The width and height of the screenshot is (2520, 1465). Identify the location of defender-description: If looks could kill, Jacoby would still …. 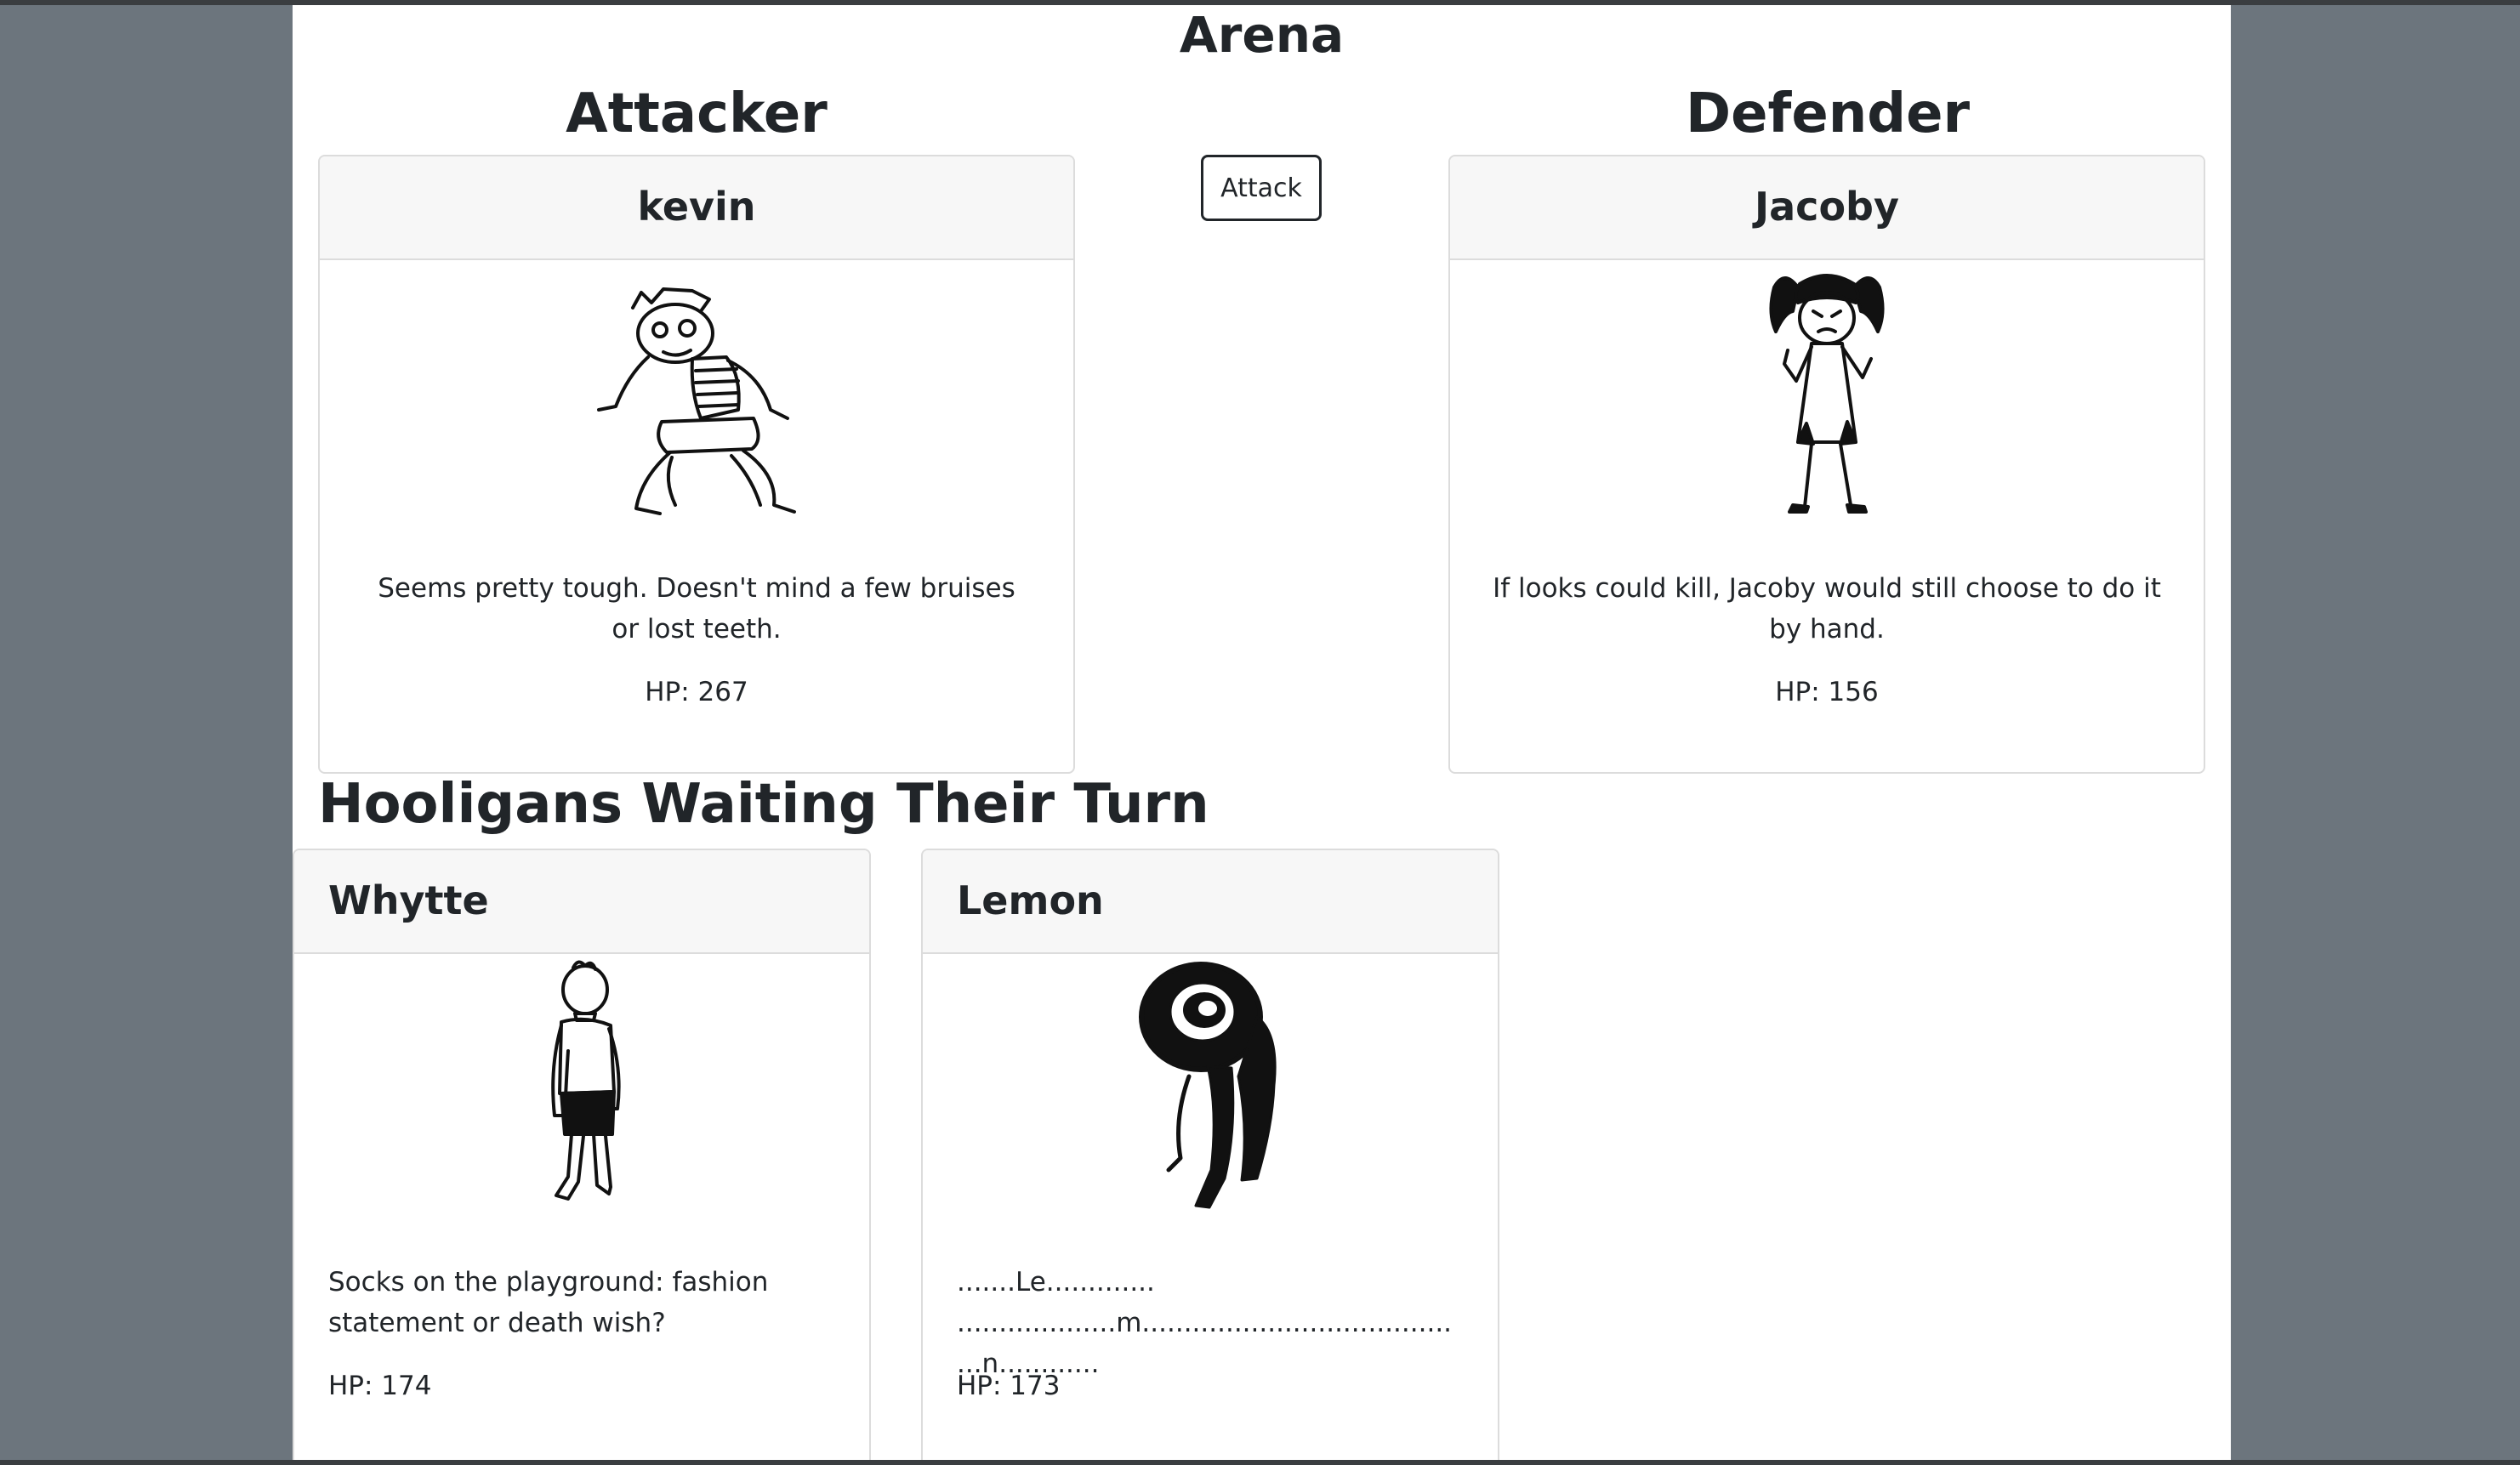
(1827, 608).